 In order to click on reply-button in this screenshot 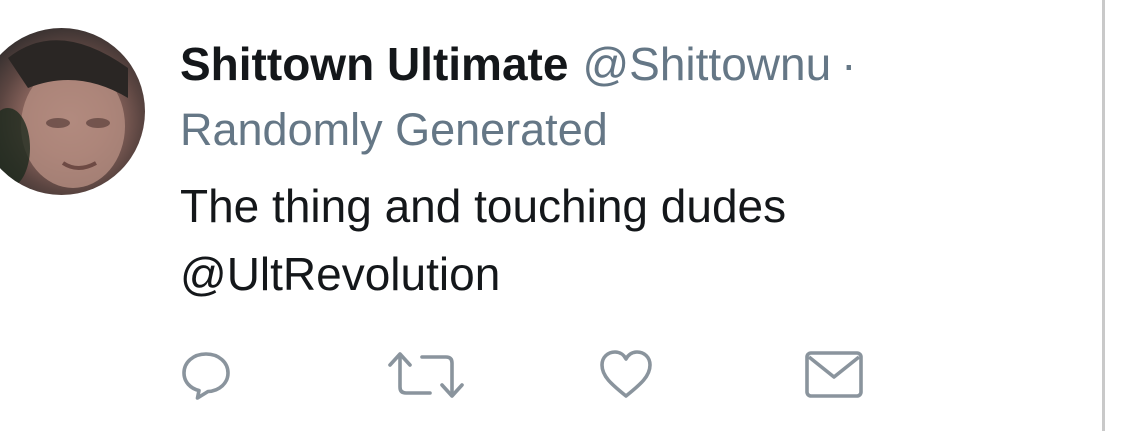, I will do `click(206, 375)`.